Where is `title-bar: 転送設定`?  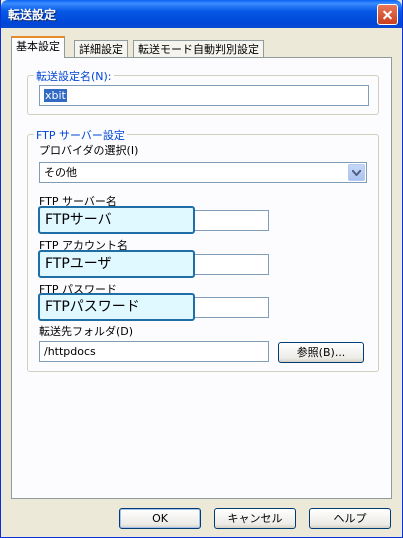
title-bar: 転送設定 is located at coordinates (201, 14).